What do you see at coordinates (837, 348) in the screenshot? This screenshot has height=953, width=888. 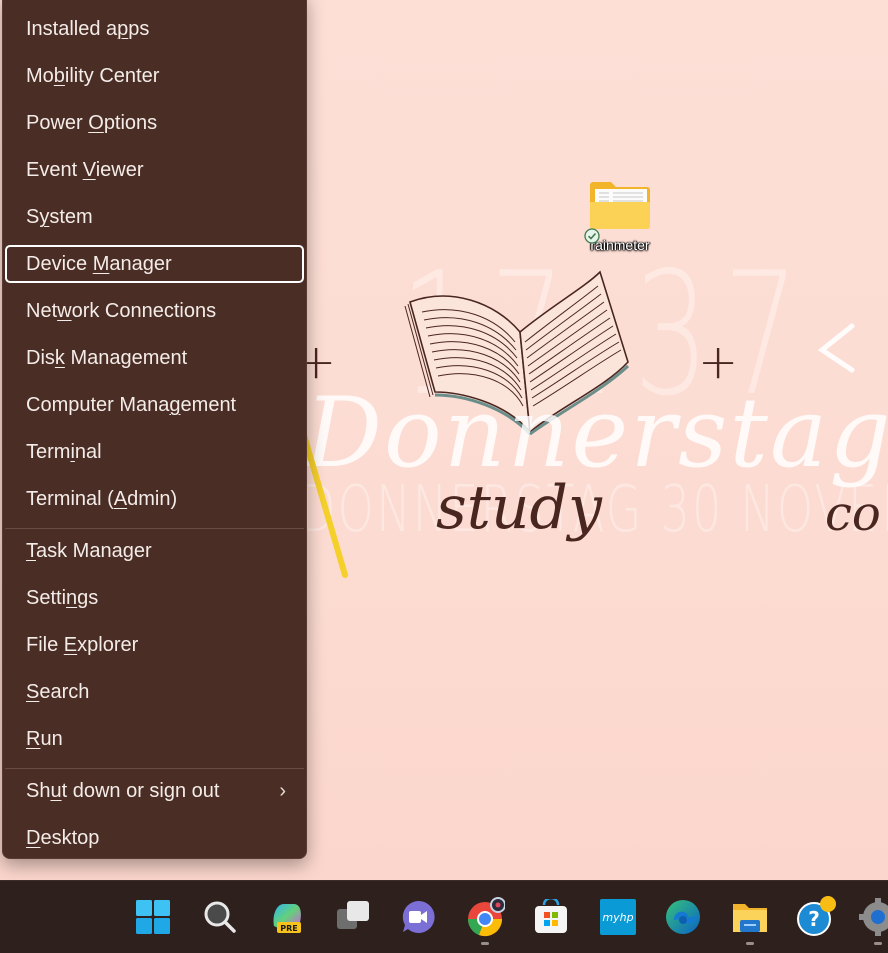 I see `chevron-left-icon` at bounding box center [837, 348].